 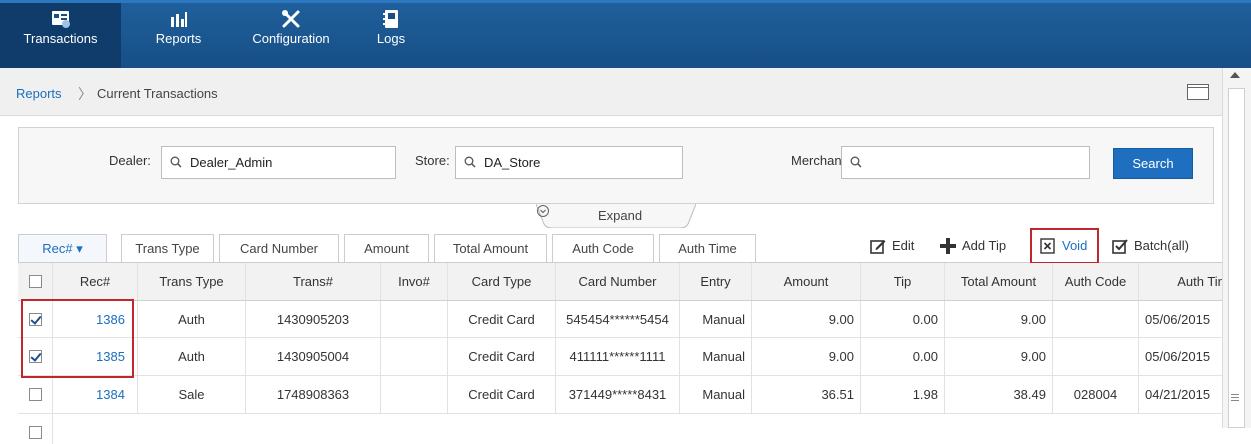 What do you see at coordinates (999, 281) in the screenshot?
I see `header-total-amount: Total Amount` at bounding box center [999, 281].